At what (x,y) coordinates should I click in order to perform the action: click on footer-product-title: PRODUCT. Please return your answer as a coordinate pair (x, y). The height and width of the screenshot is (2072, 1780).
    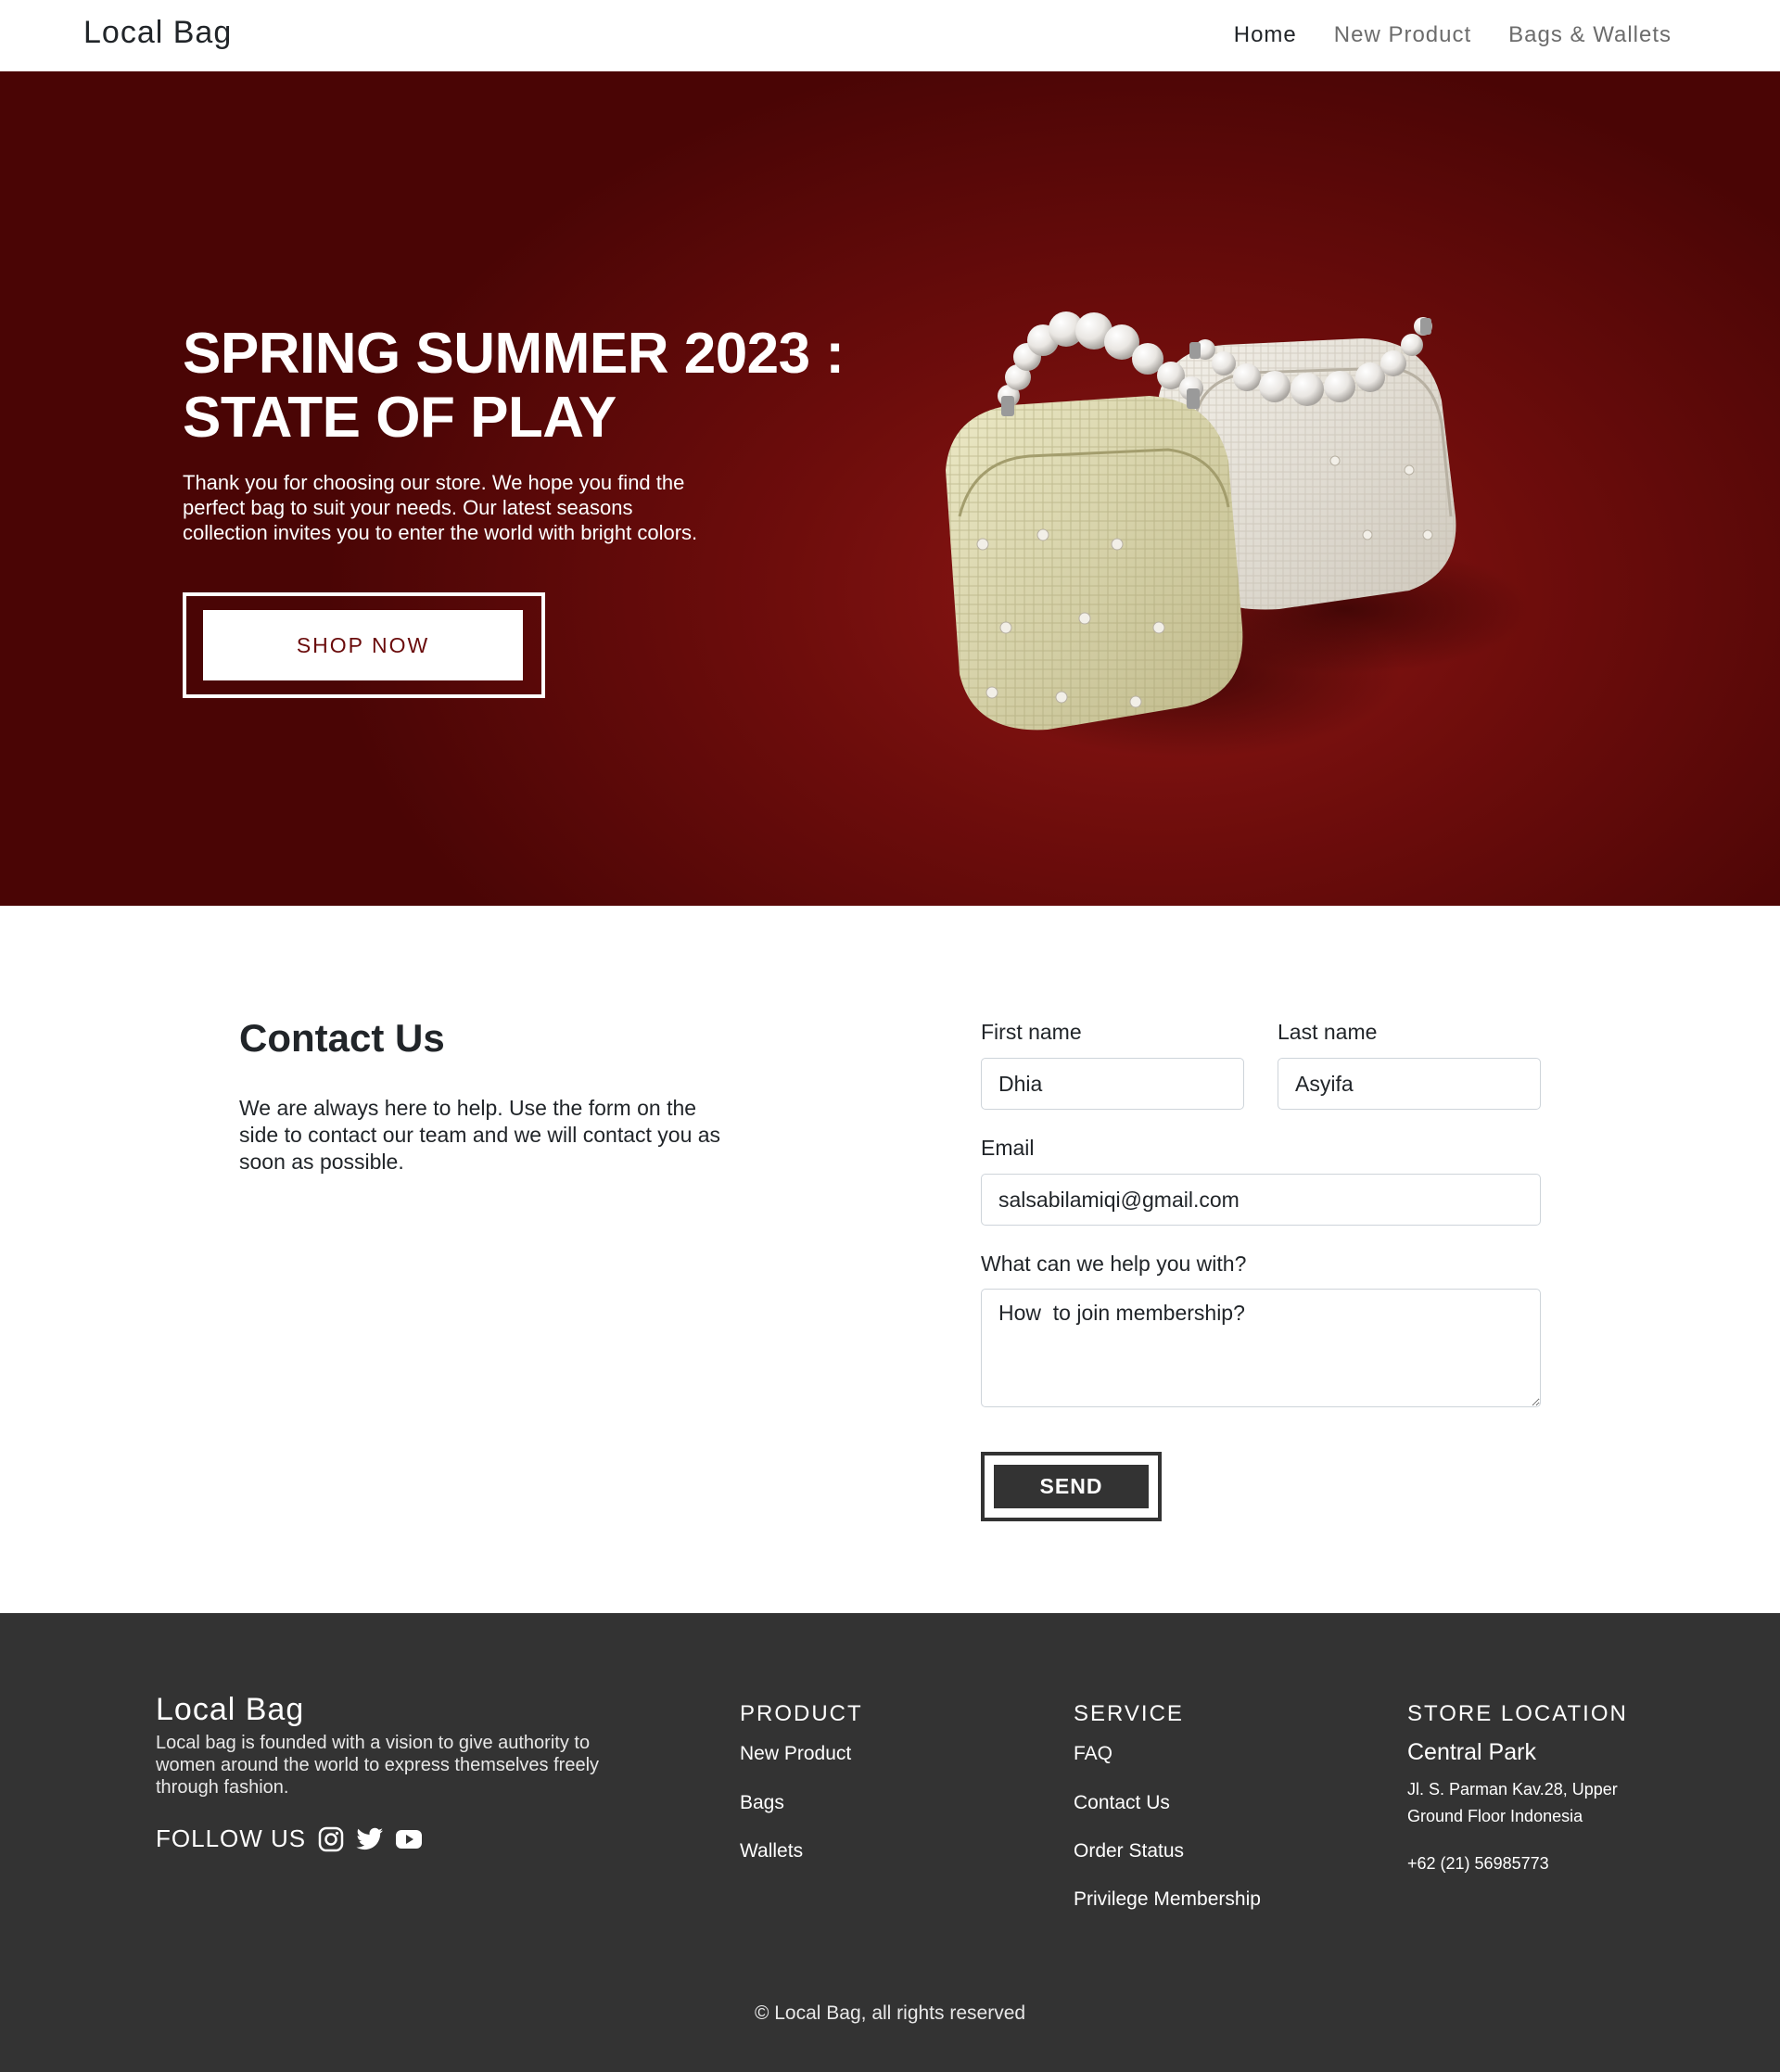
    Looking at the image, I should click on (801, 1714).